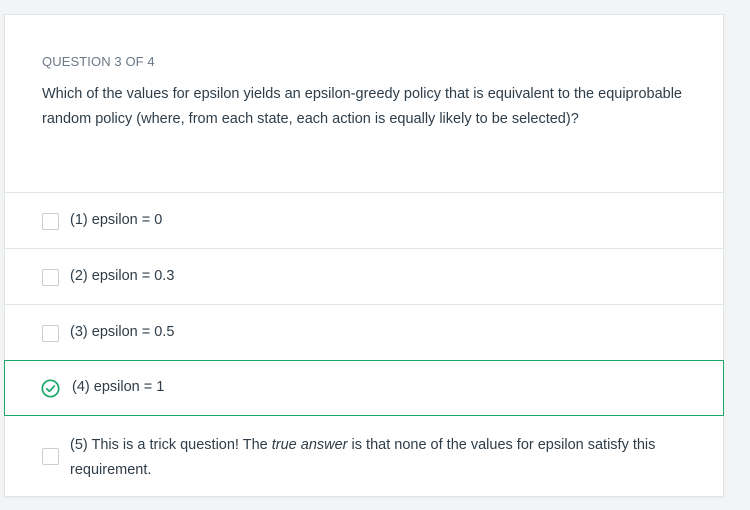 This screenshot has height=510, width=750. I want to click on option-5-text-start: (5) This is a trick question! The, so click(171, 445).